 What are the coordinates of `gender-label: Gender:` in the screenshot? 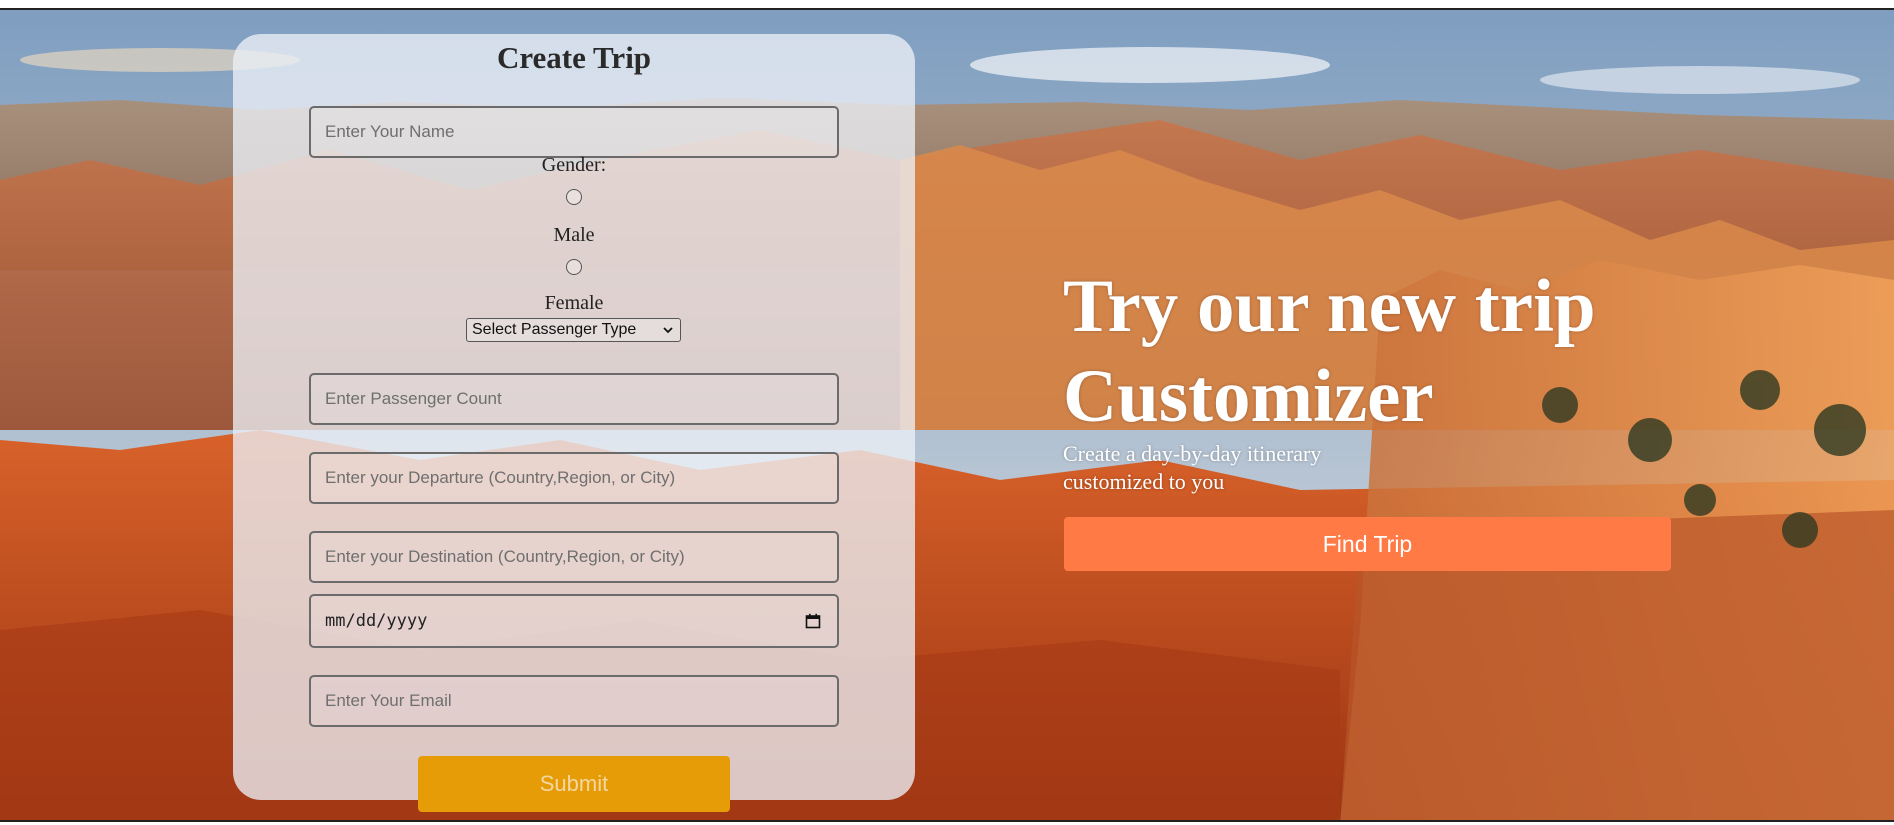 It's located at (574, 165).